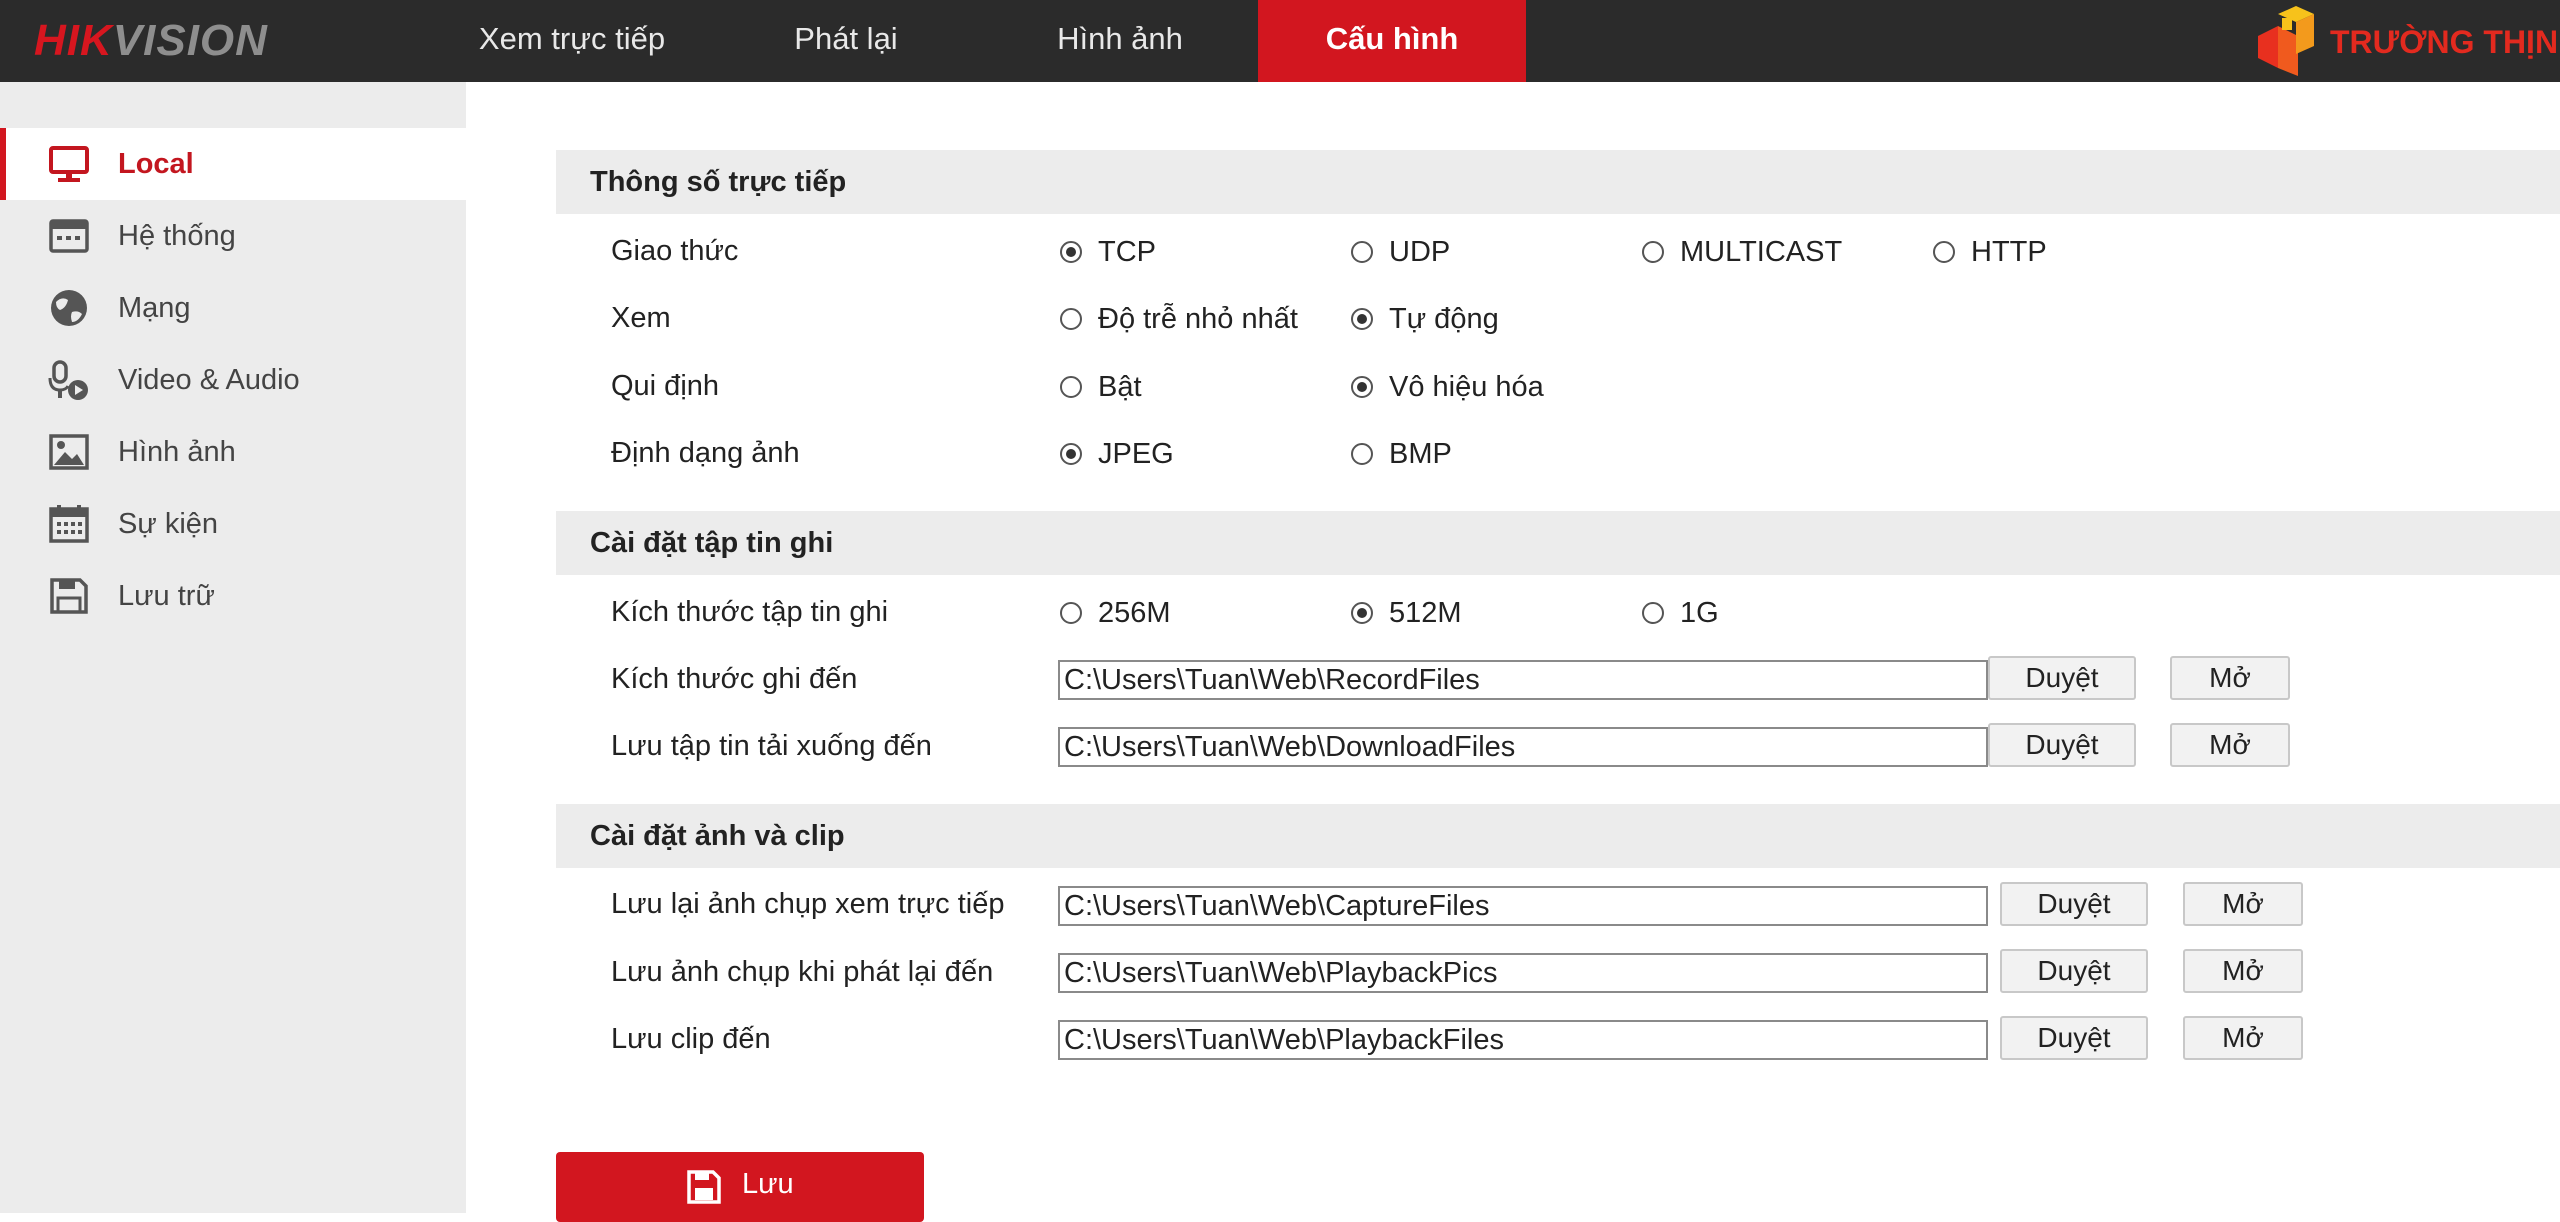  What do you see at coordinates (1392, 41) in the screenshot?
I see `tab-configuration: Cấu hình` at bounding box center [1392, 41].